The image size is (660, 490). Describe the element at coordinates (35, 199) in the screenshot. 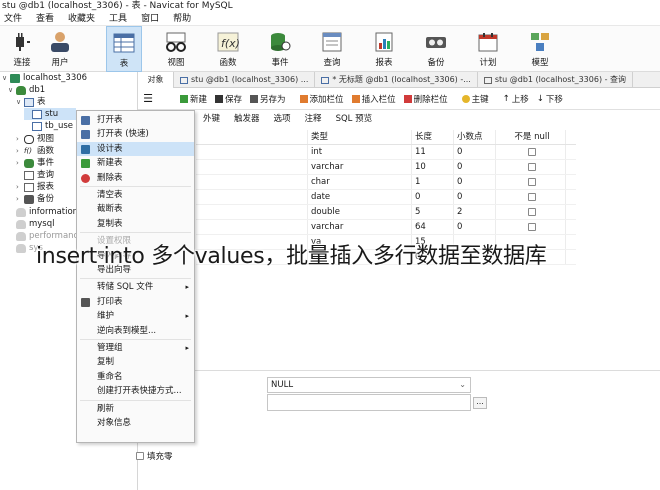

I see `tree-backups: › 备份` at that location.